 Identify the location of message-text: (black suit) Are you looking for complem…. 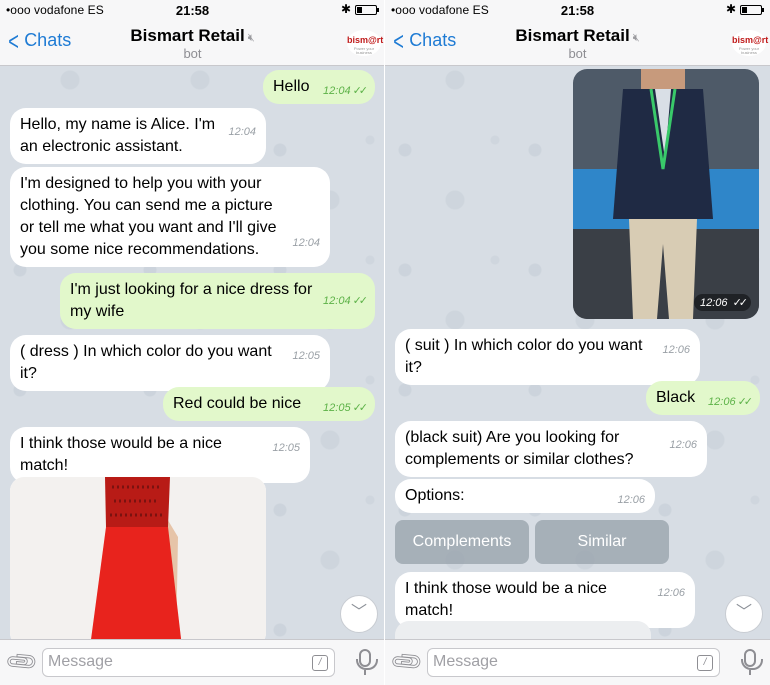
(519, 448).